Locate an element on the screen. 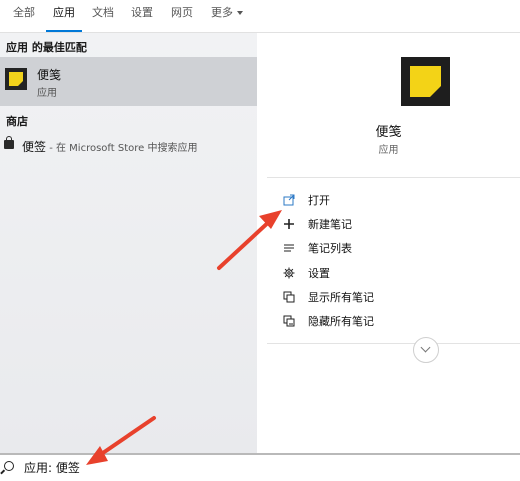 Image resolution: width=520 pixels, height=481 pixels. action-notes-list-label: 笔记列表 is located at coordinates (330, 248).